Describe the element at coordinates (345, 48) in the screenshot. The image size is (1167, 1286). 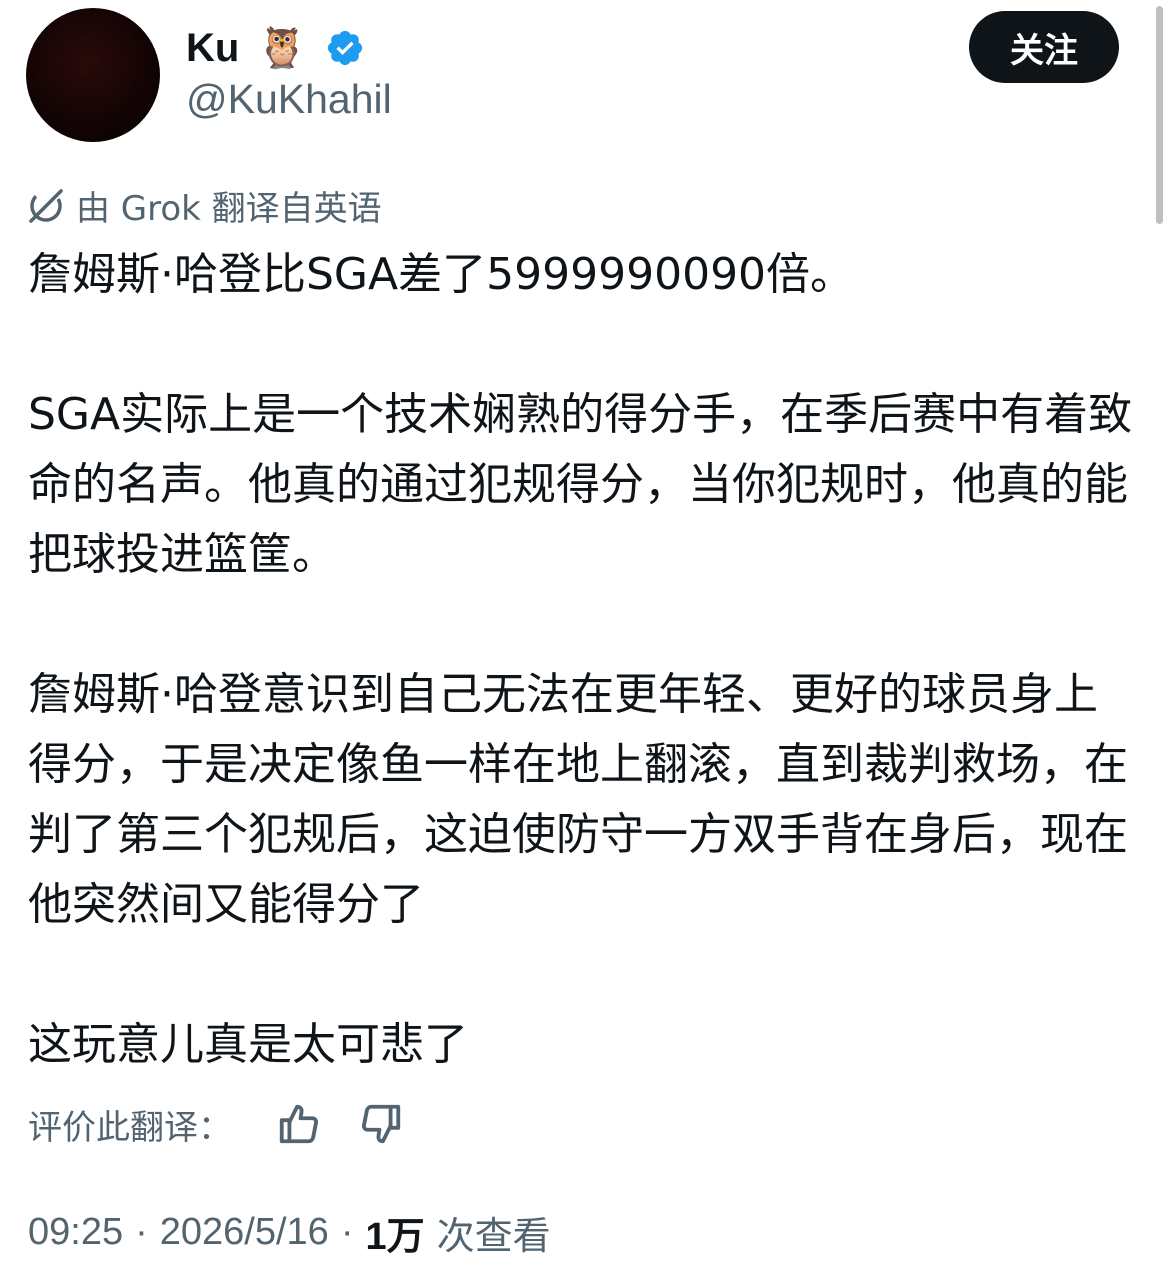
I see `verified-badge-icon` at that location.